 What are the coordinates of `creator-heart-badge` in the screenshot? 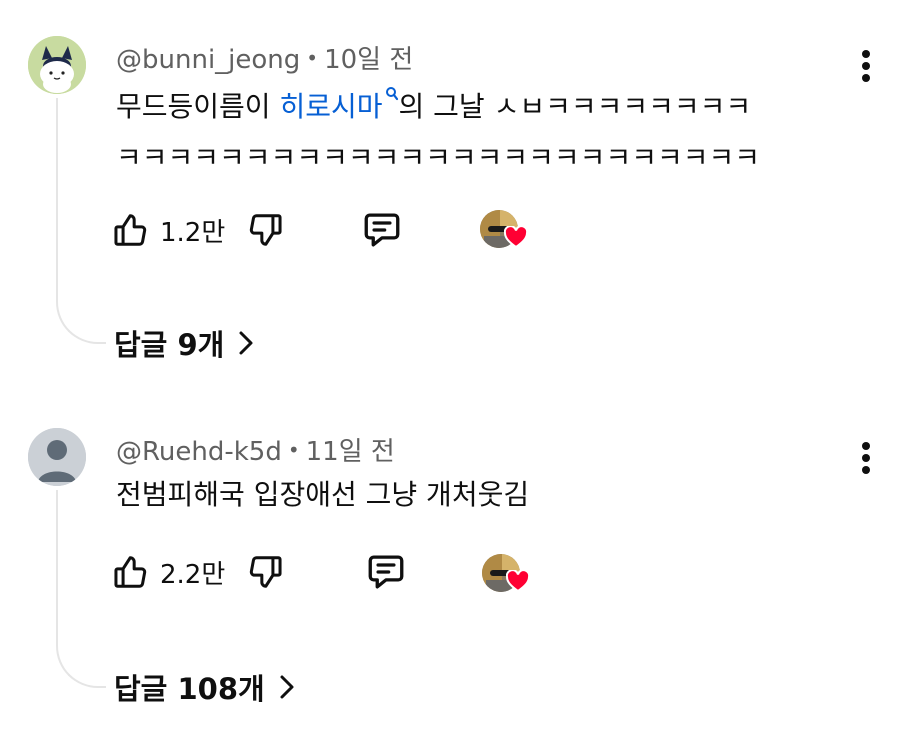 It's located at (507, 574).